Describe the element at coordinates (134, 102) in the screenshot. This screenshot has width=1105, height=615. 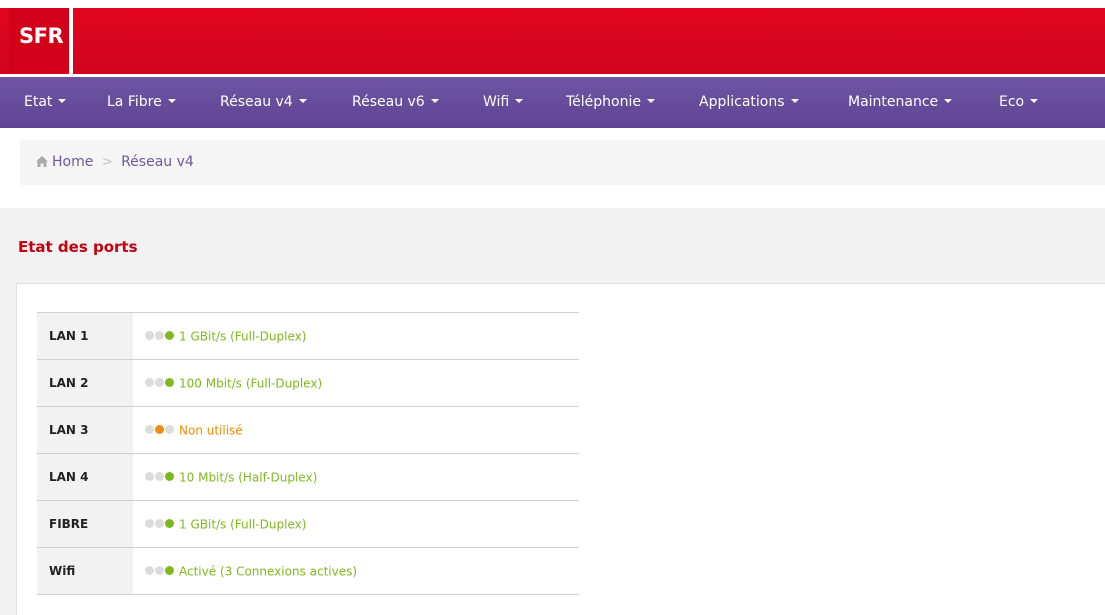
I see `nav-label: La Fibre` at that location.